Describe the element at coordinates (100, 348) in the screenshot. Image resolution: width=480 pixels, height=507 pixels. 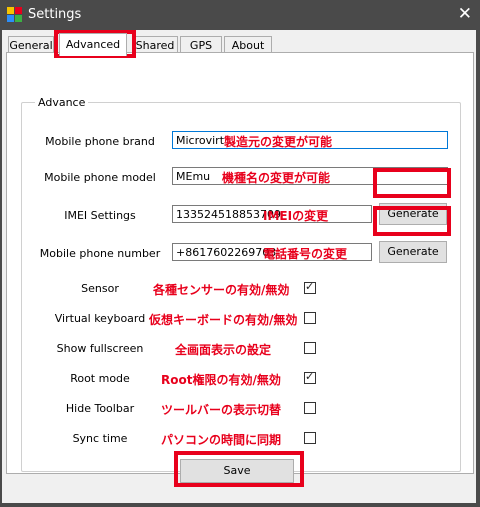
I see `show-fullscreen-label: Show fullscreen` at that location.